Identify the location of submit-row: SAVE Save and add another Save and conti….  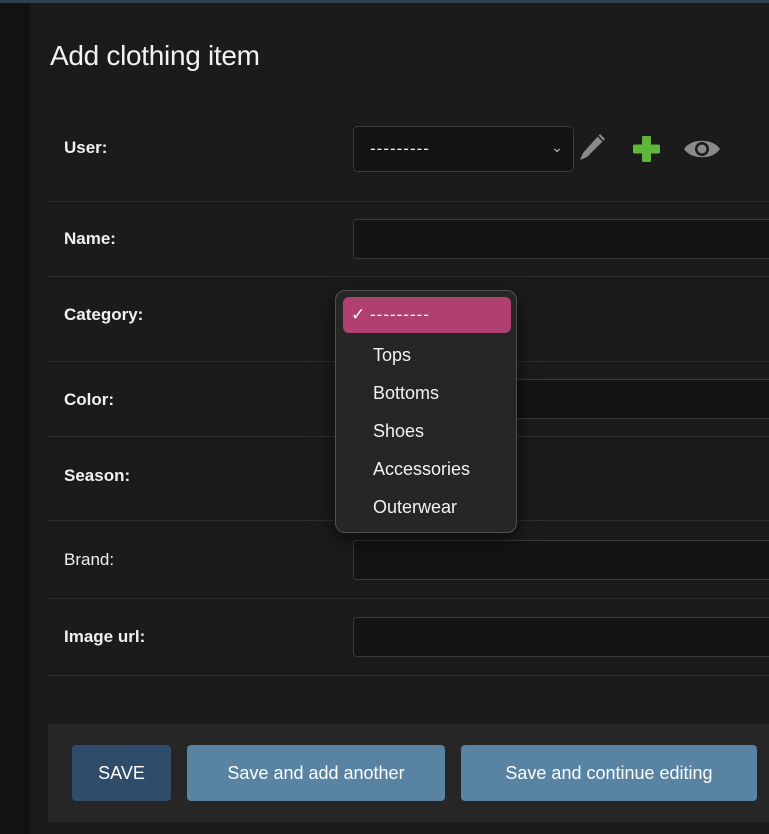
(408, 773).